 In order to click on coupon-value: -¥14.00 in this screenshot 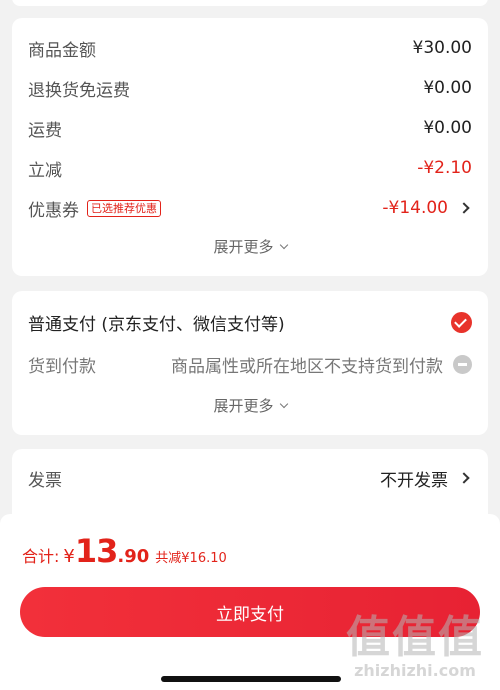, I will do `click(415, 208)`.